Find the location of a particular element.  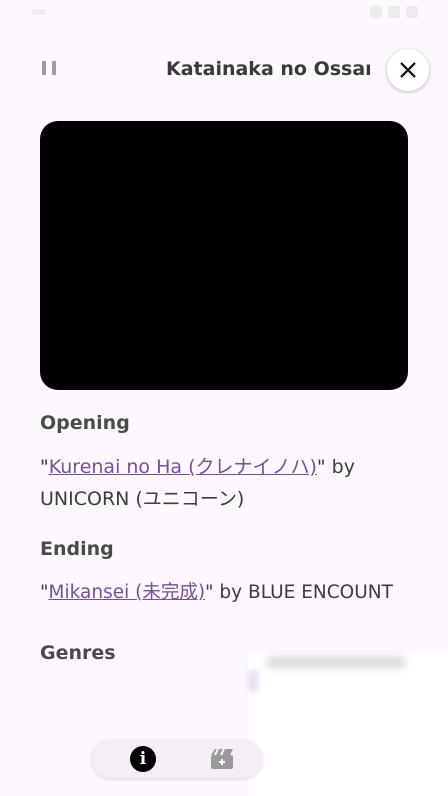

ending-heading: Ending is located at coordinates (77, 549).